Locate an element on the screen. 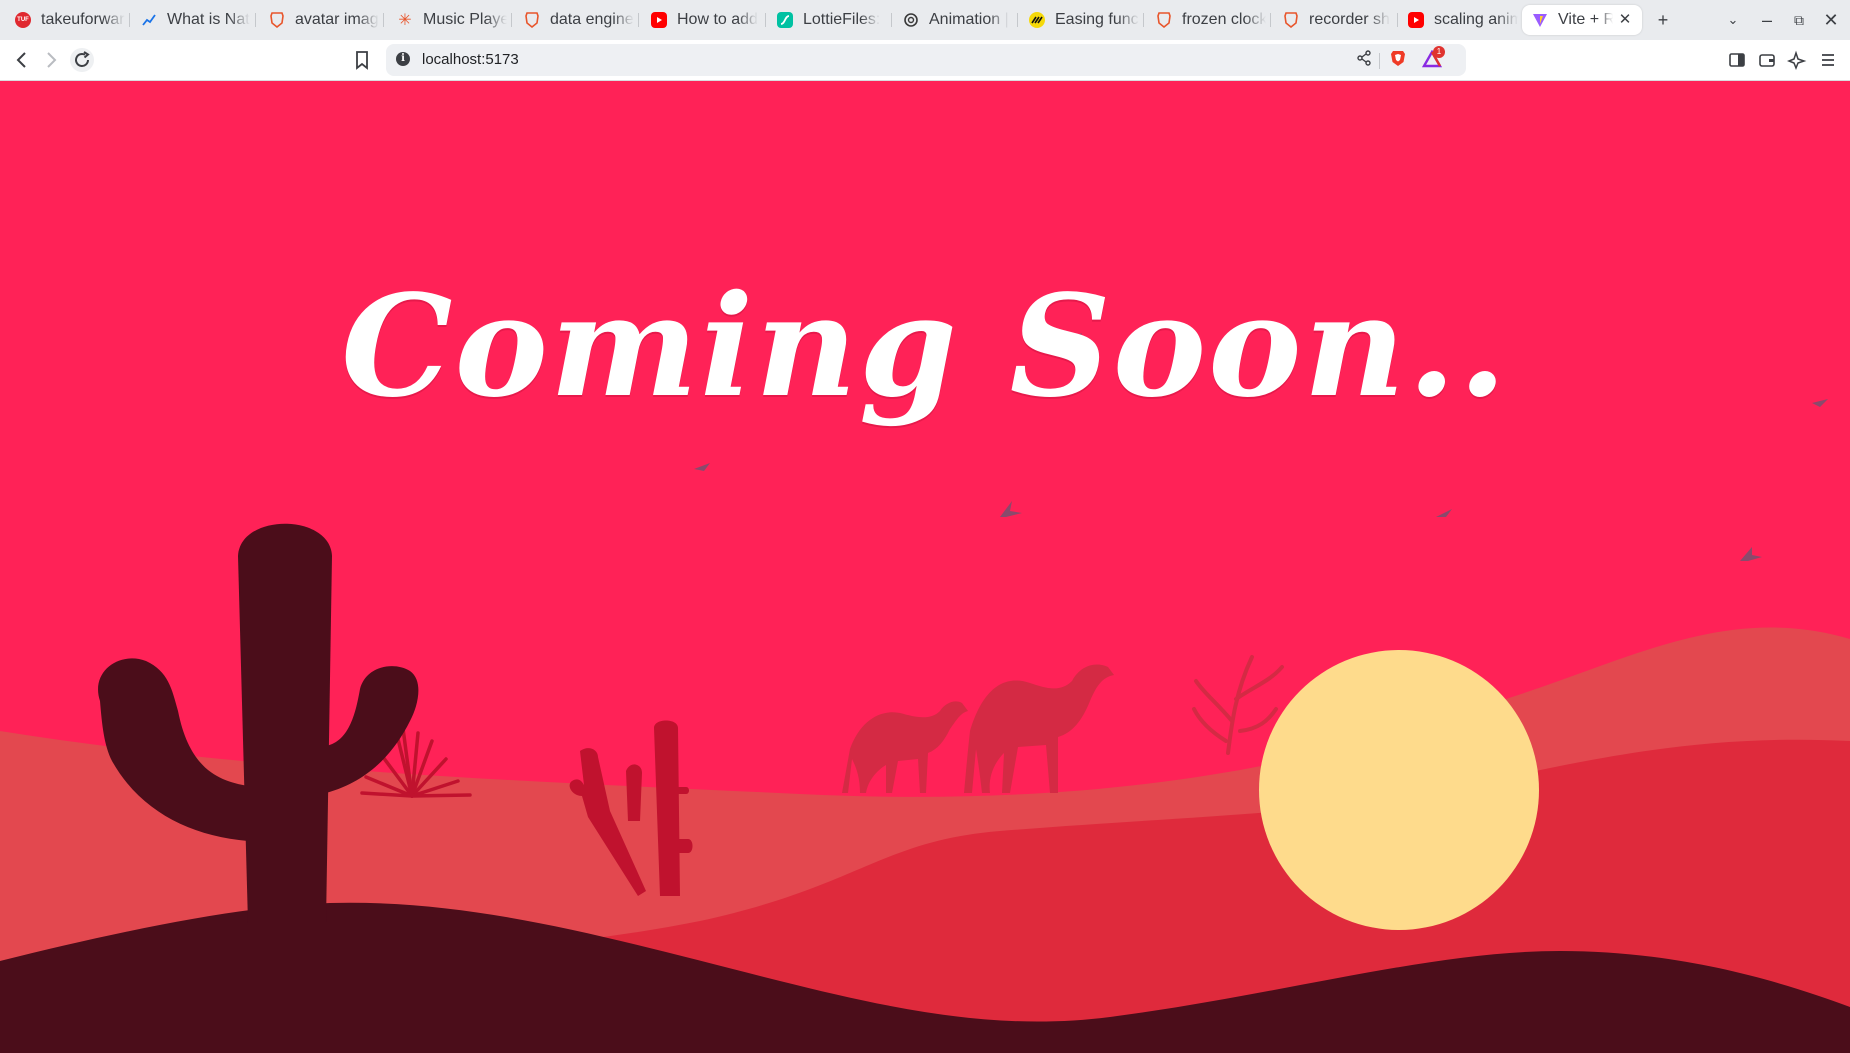  minimize-button: – is located at coordinates (1767, 20).